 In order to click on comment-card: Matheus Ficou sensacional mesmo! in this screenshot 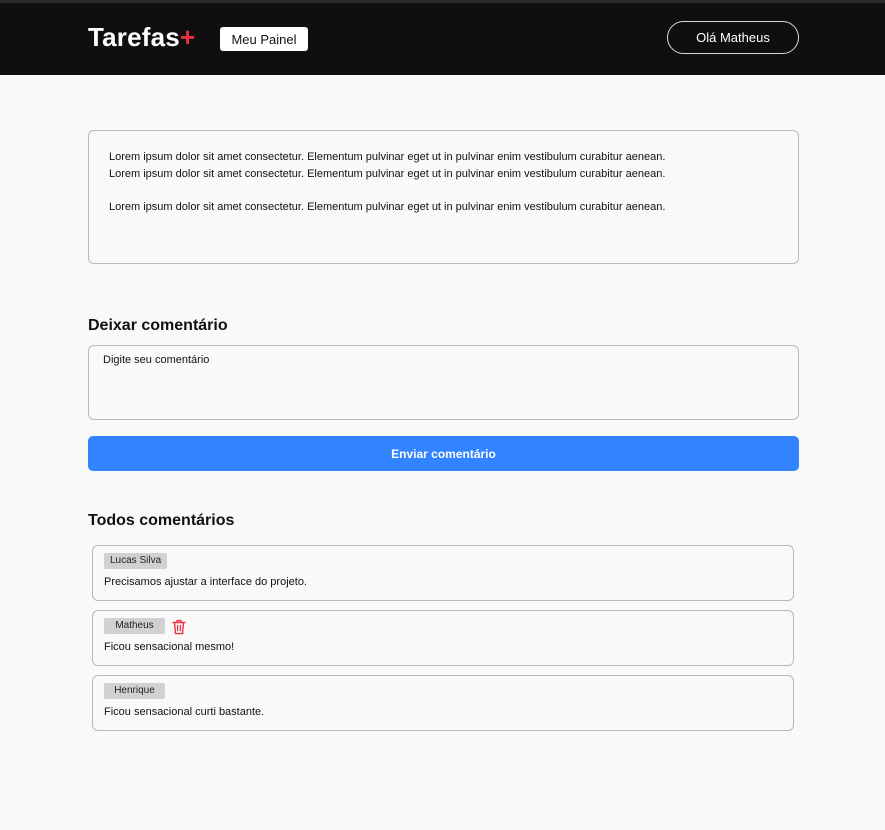, I will do `click(443, 638)`.